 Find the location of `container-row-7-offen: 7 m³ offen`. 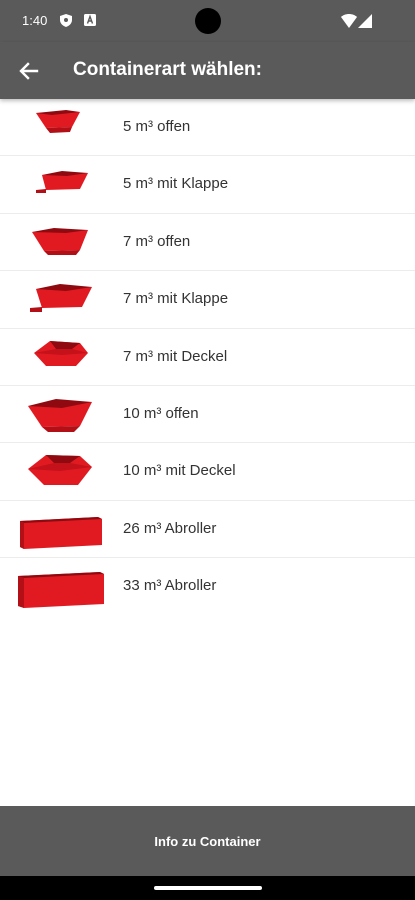

container-row-7-offen: 7 m³ offen is located at coordinates (207, 243).